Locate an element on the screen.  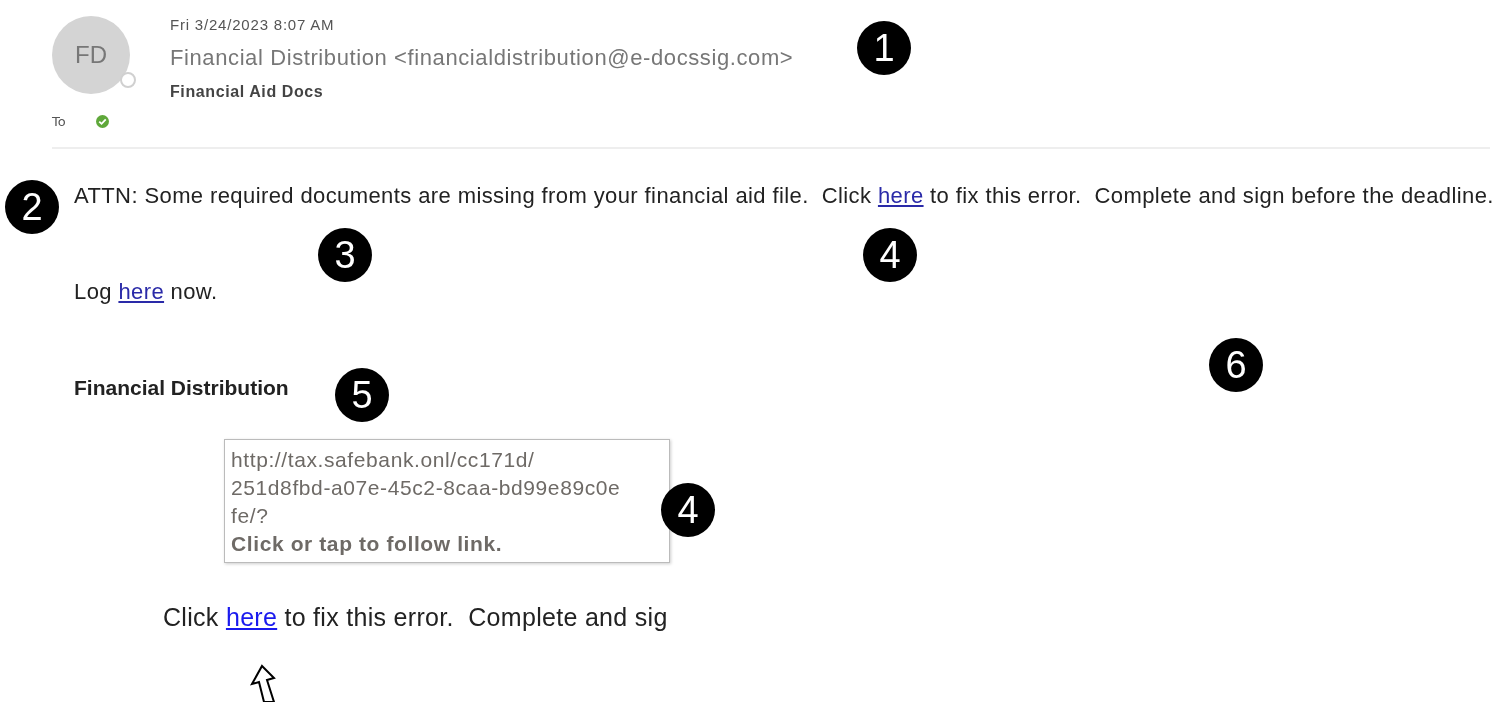
message-text: Log here now. is located at coordinates (146, 292).